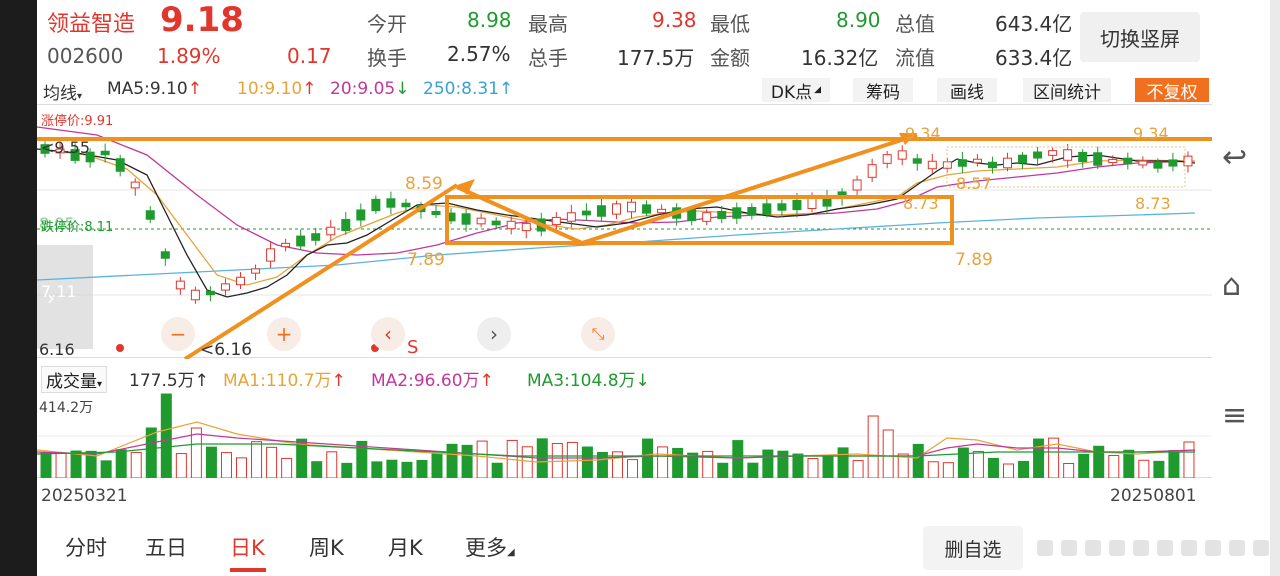 The height and width of the screenshot is (576, 1280). What do you see at coordinates (326, 547) in the screenshot?
I see `tab-weekly-k: 周K` at bounding box center [326, 547].